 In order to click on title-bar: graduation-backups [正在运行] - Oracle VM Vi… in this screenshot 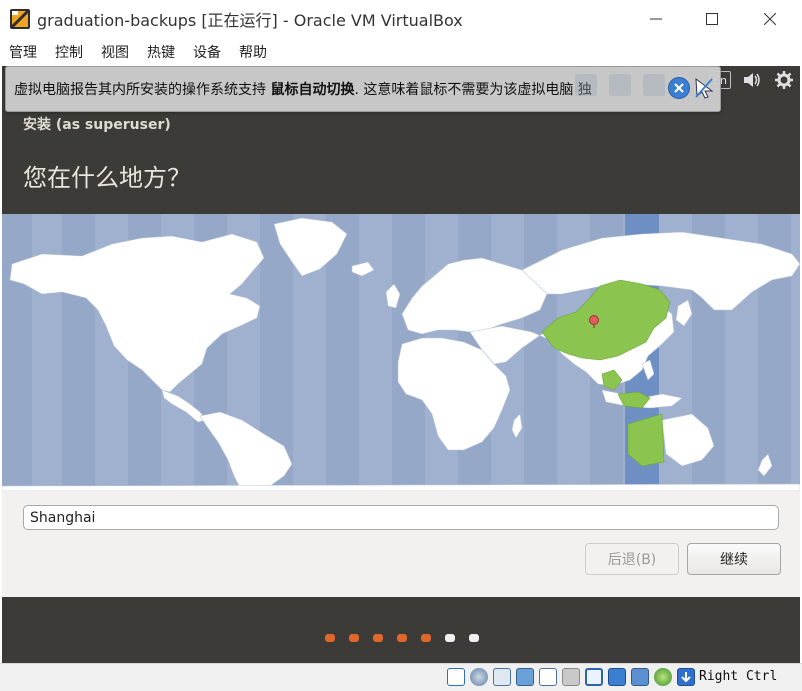, I will do `click(401, 19)`.